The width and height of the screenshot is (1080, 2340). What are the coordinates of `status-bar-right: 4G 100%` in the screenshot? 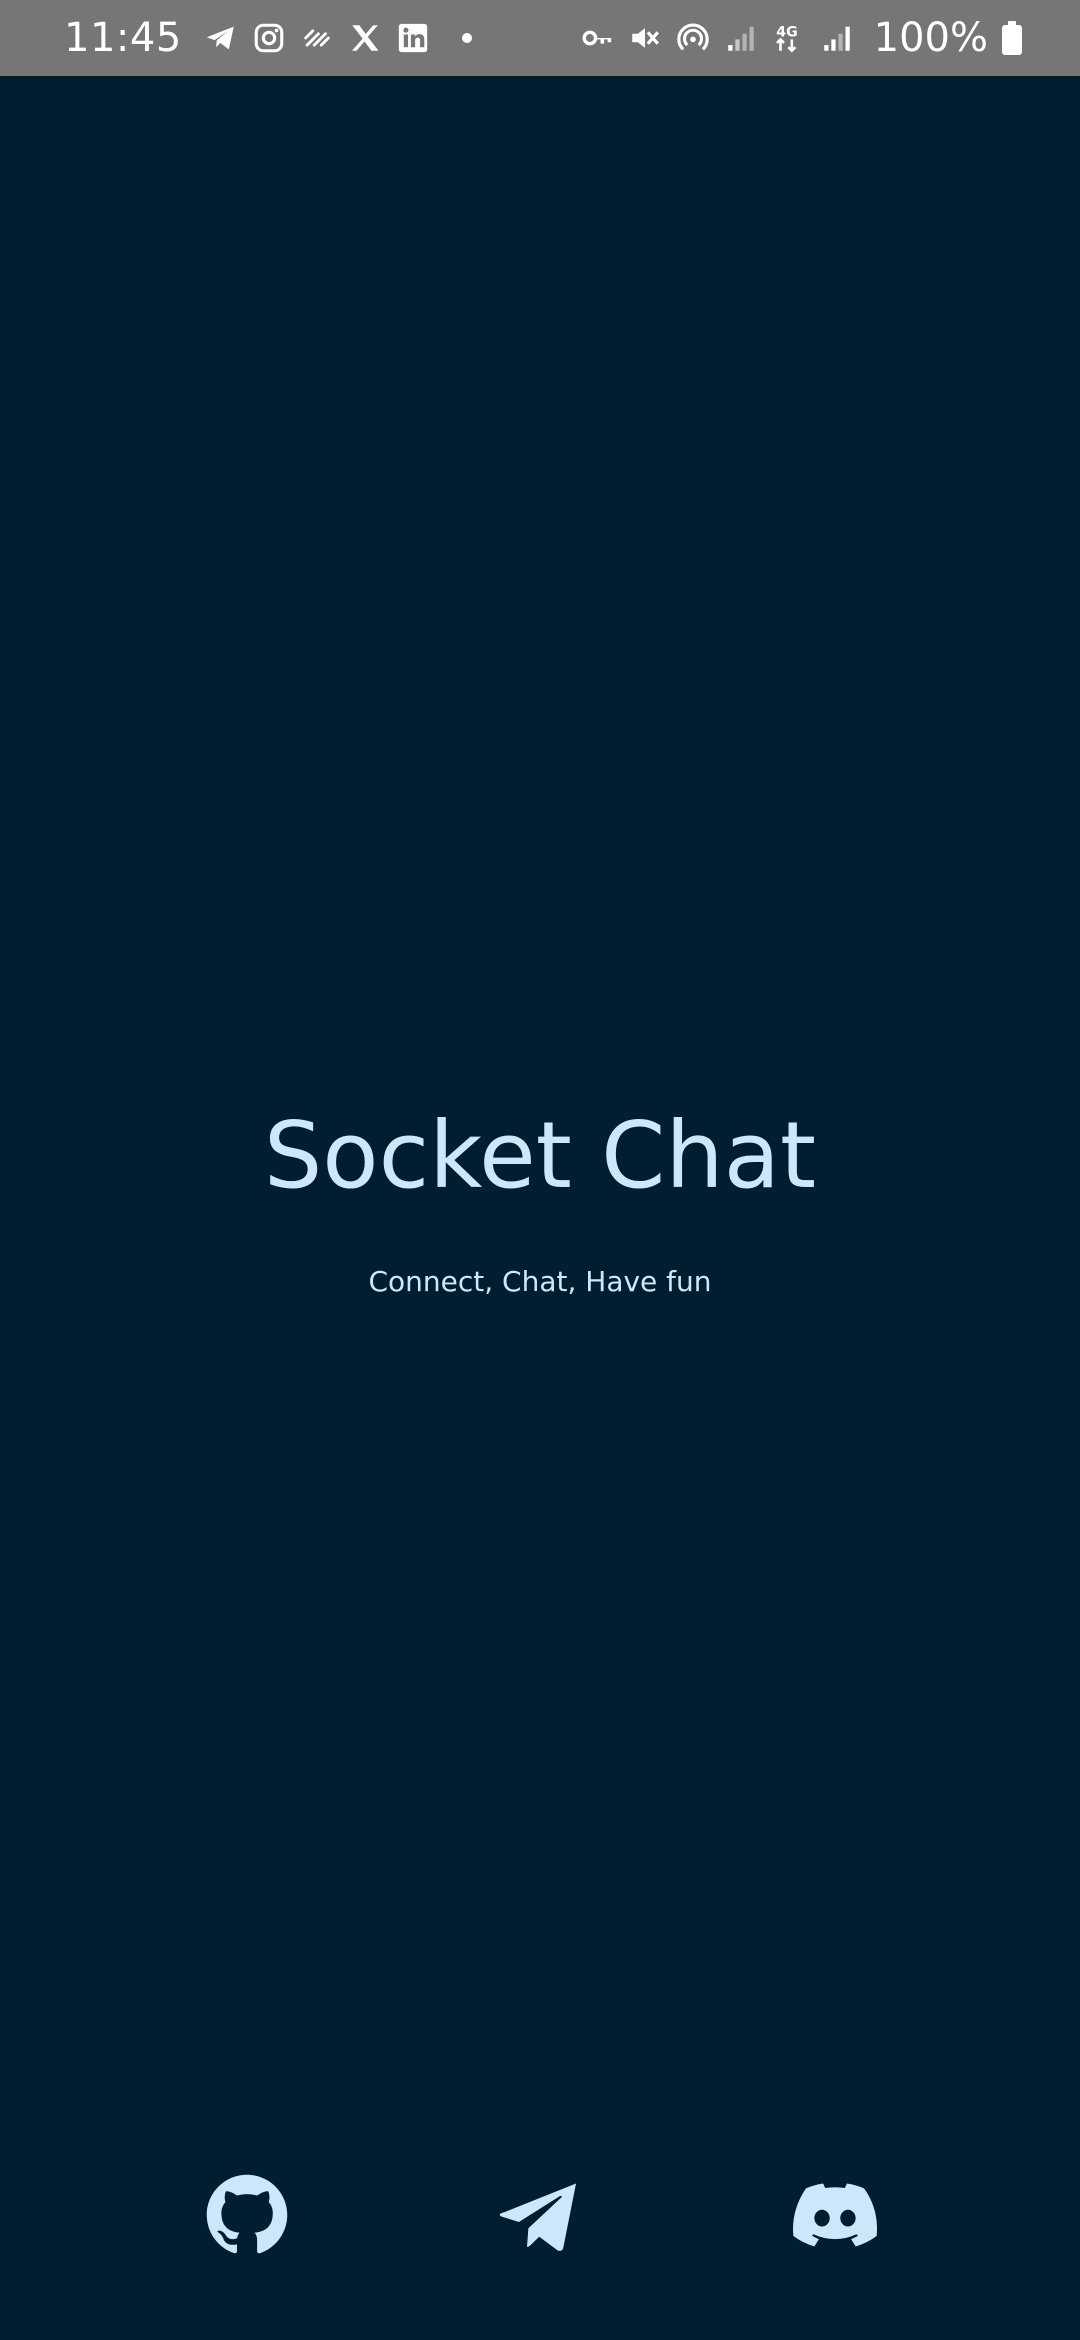 It's located at (801, 38).